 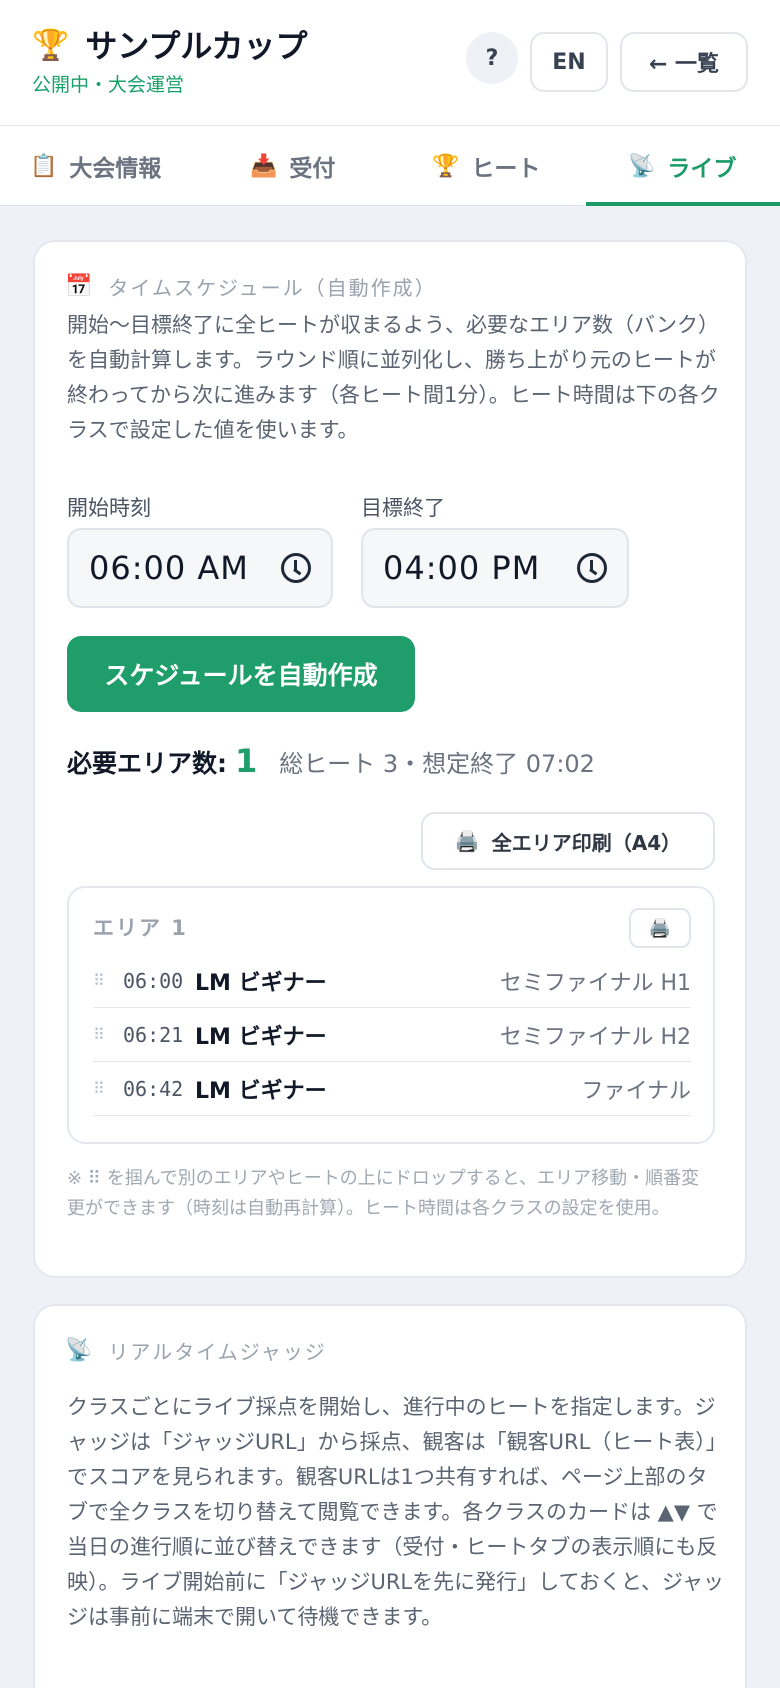 I want to click on heat-round: ファイナル, so click(x=636, y=1091).